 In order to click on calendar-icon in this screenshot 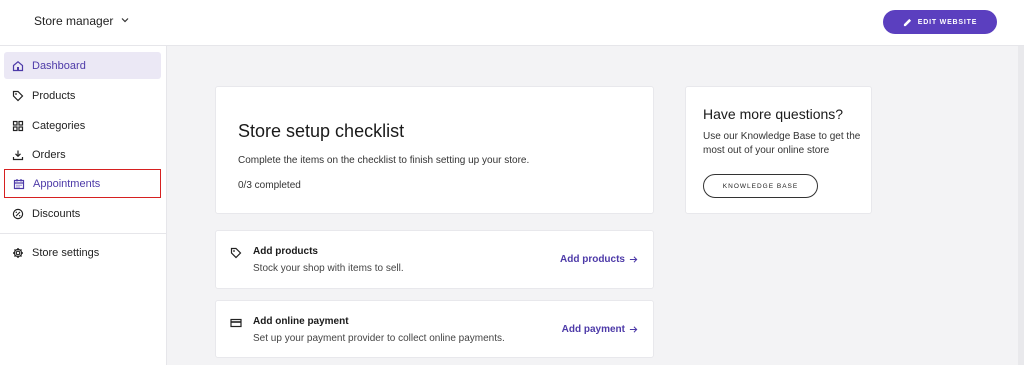, I will do `click(19, 183)`.